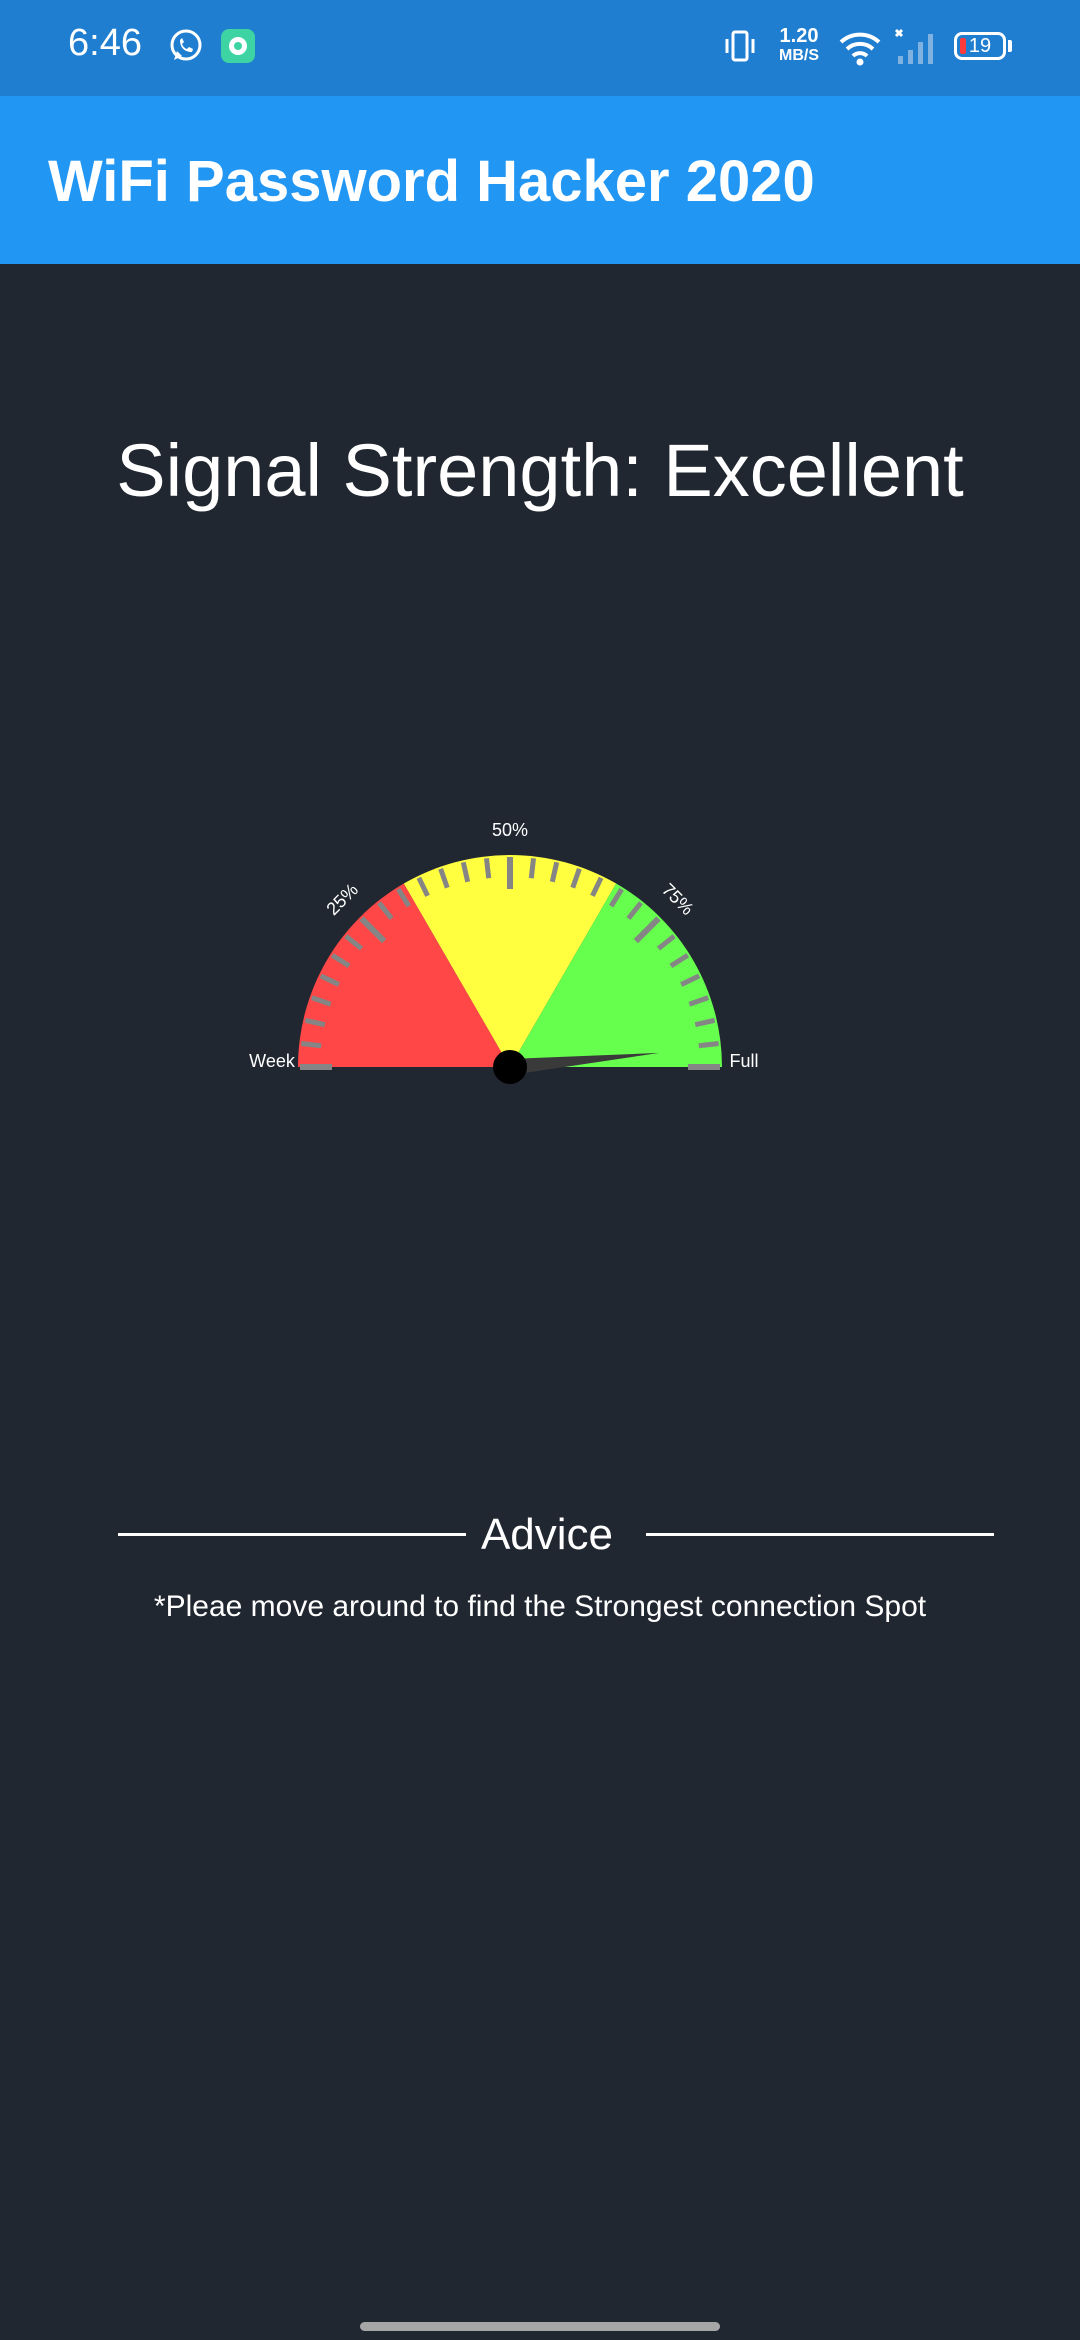  What do you see at coordinates (186, 45) in the screenshot?
I see `whatsapp-icon` at bounding box center [186, 45].